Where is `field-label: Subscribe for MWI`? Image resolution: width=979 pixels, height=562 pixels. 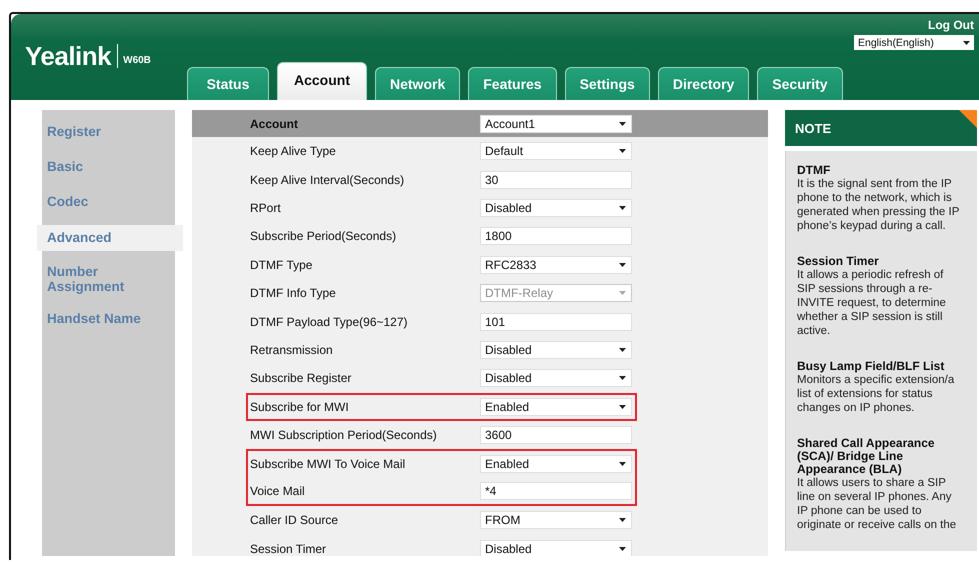 field-label: Subscribe for MWI is located at coordinates (300, 407).